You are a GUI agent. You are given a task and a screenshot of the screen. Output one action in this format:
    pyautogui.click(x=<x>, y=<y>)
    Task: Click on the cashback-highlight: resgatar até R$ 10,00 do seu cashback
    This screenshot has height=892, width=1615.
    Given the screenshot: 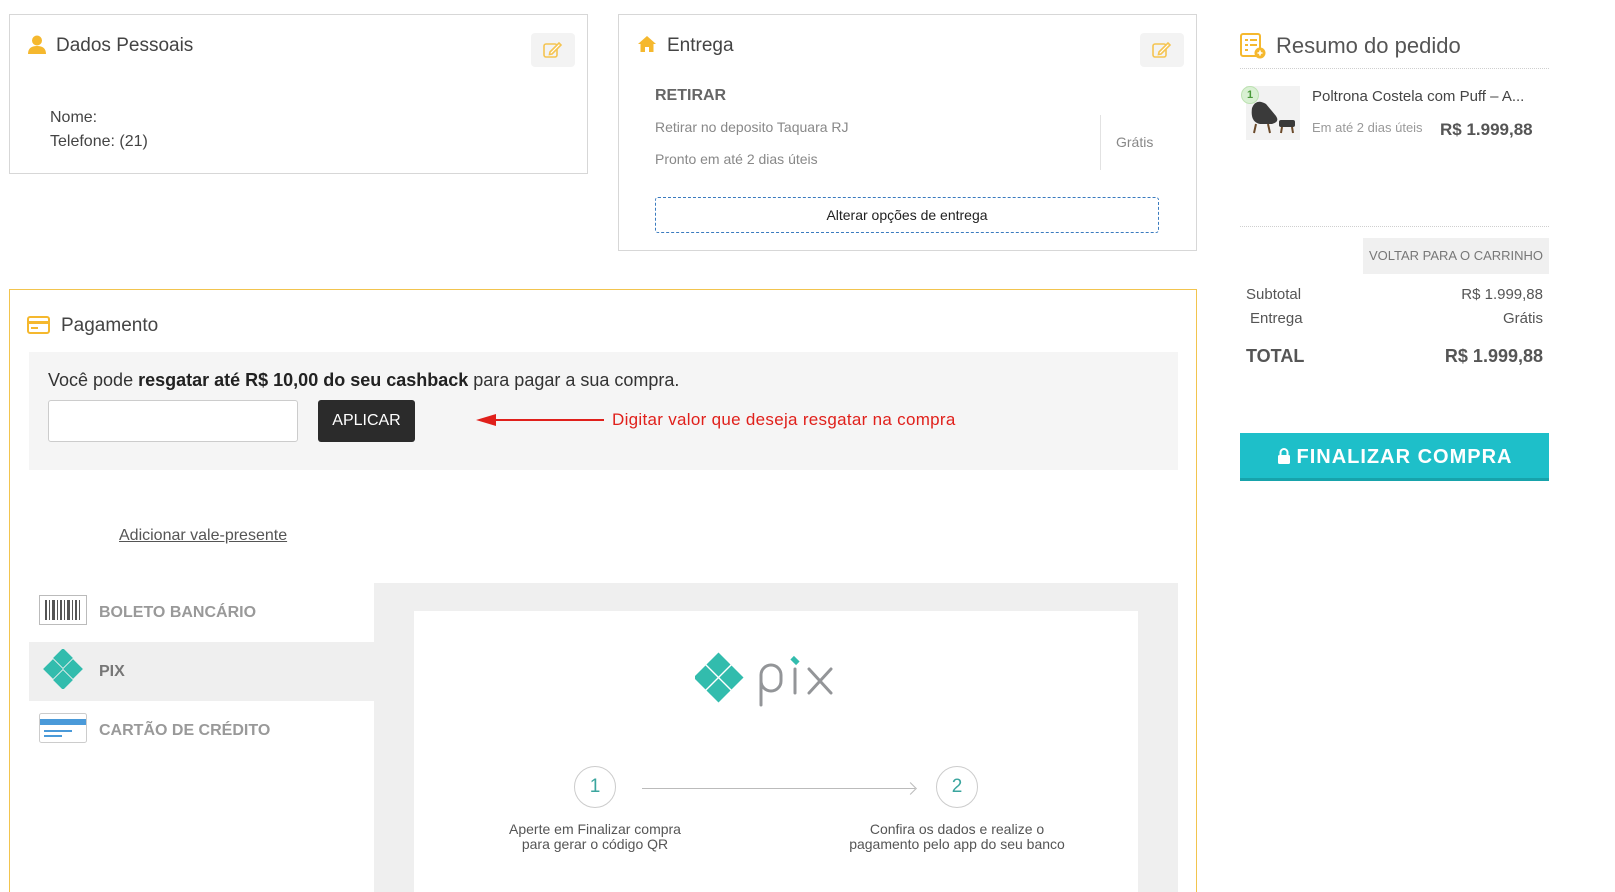 What is the action you would take?
    pyautogui.click(x=303, y=380)
    